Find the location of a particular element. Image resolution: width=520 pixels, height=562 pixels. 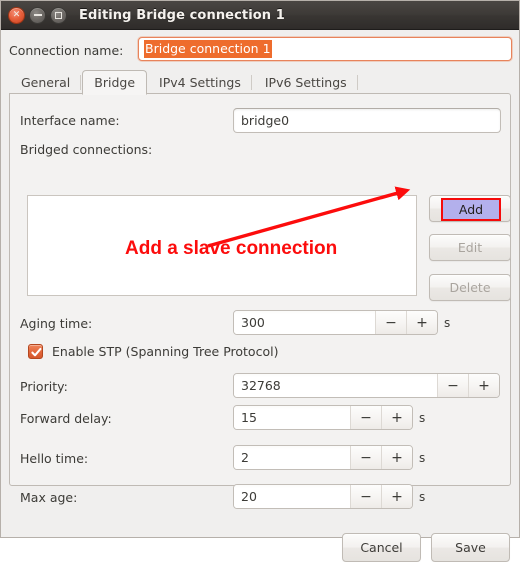

interface-name-row: Interface name: is located at coordinates (70, 120).